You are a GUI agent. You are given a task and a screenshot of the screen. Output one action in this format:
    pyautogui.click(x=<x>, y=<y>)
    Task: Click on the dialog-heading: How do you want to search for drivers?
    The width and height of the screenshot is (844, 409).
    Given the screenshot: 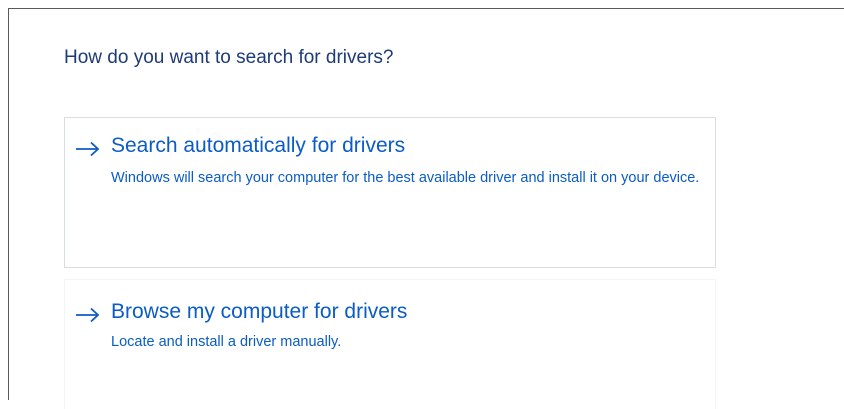 What is the action you would take?
    pyautogui.click(x=229, y=57)
    